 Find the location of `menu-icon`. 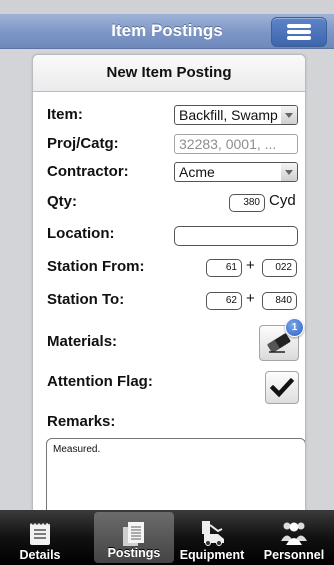

menu-icon is located at coordinates (299, 26).